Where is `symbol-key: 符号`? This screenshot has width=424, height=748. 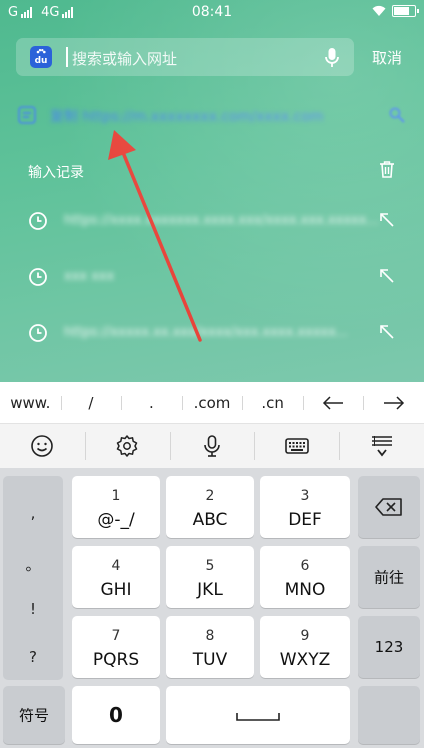 symbol-key: 符号 is located at coordinates (34, 715).